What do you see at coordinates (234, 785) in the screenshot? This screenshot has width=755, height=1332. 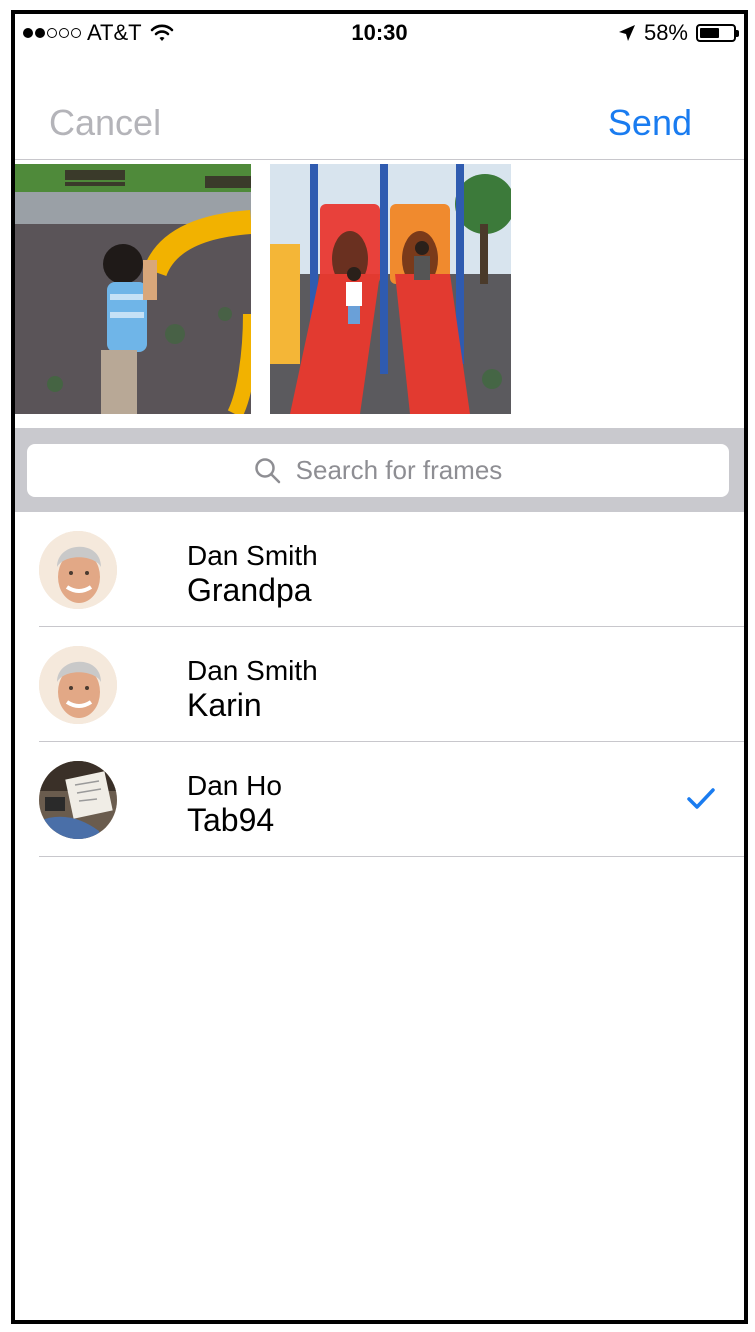 I see `contact-name: Dan Ho` at bounding box center [234, 785].